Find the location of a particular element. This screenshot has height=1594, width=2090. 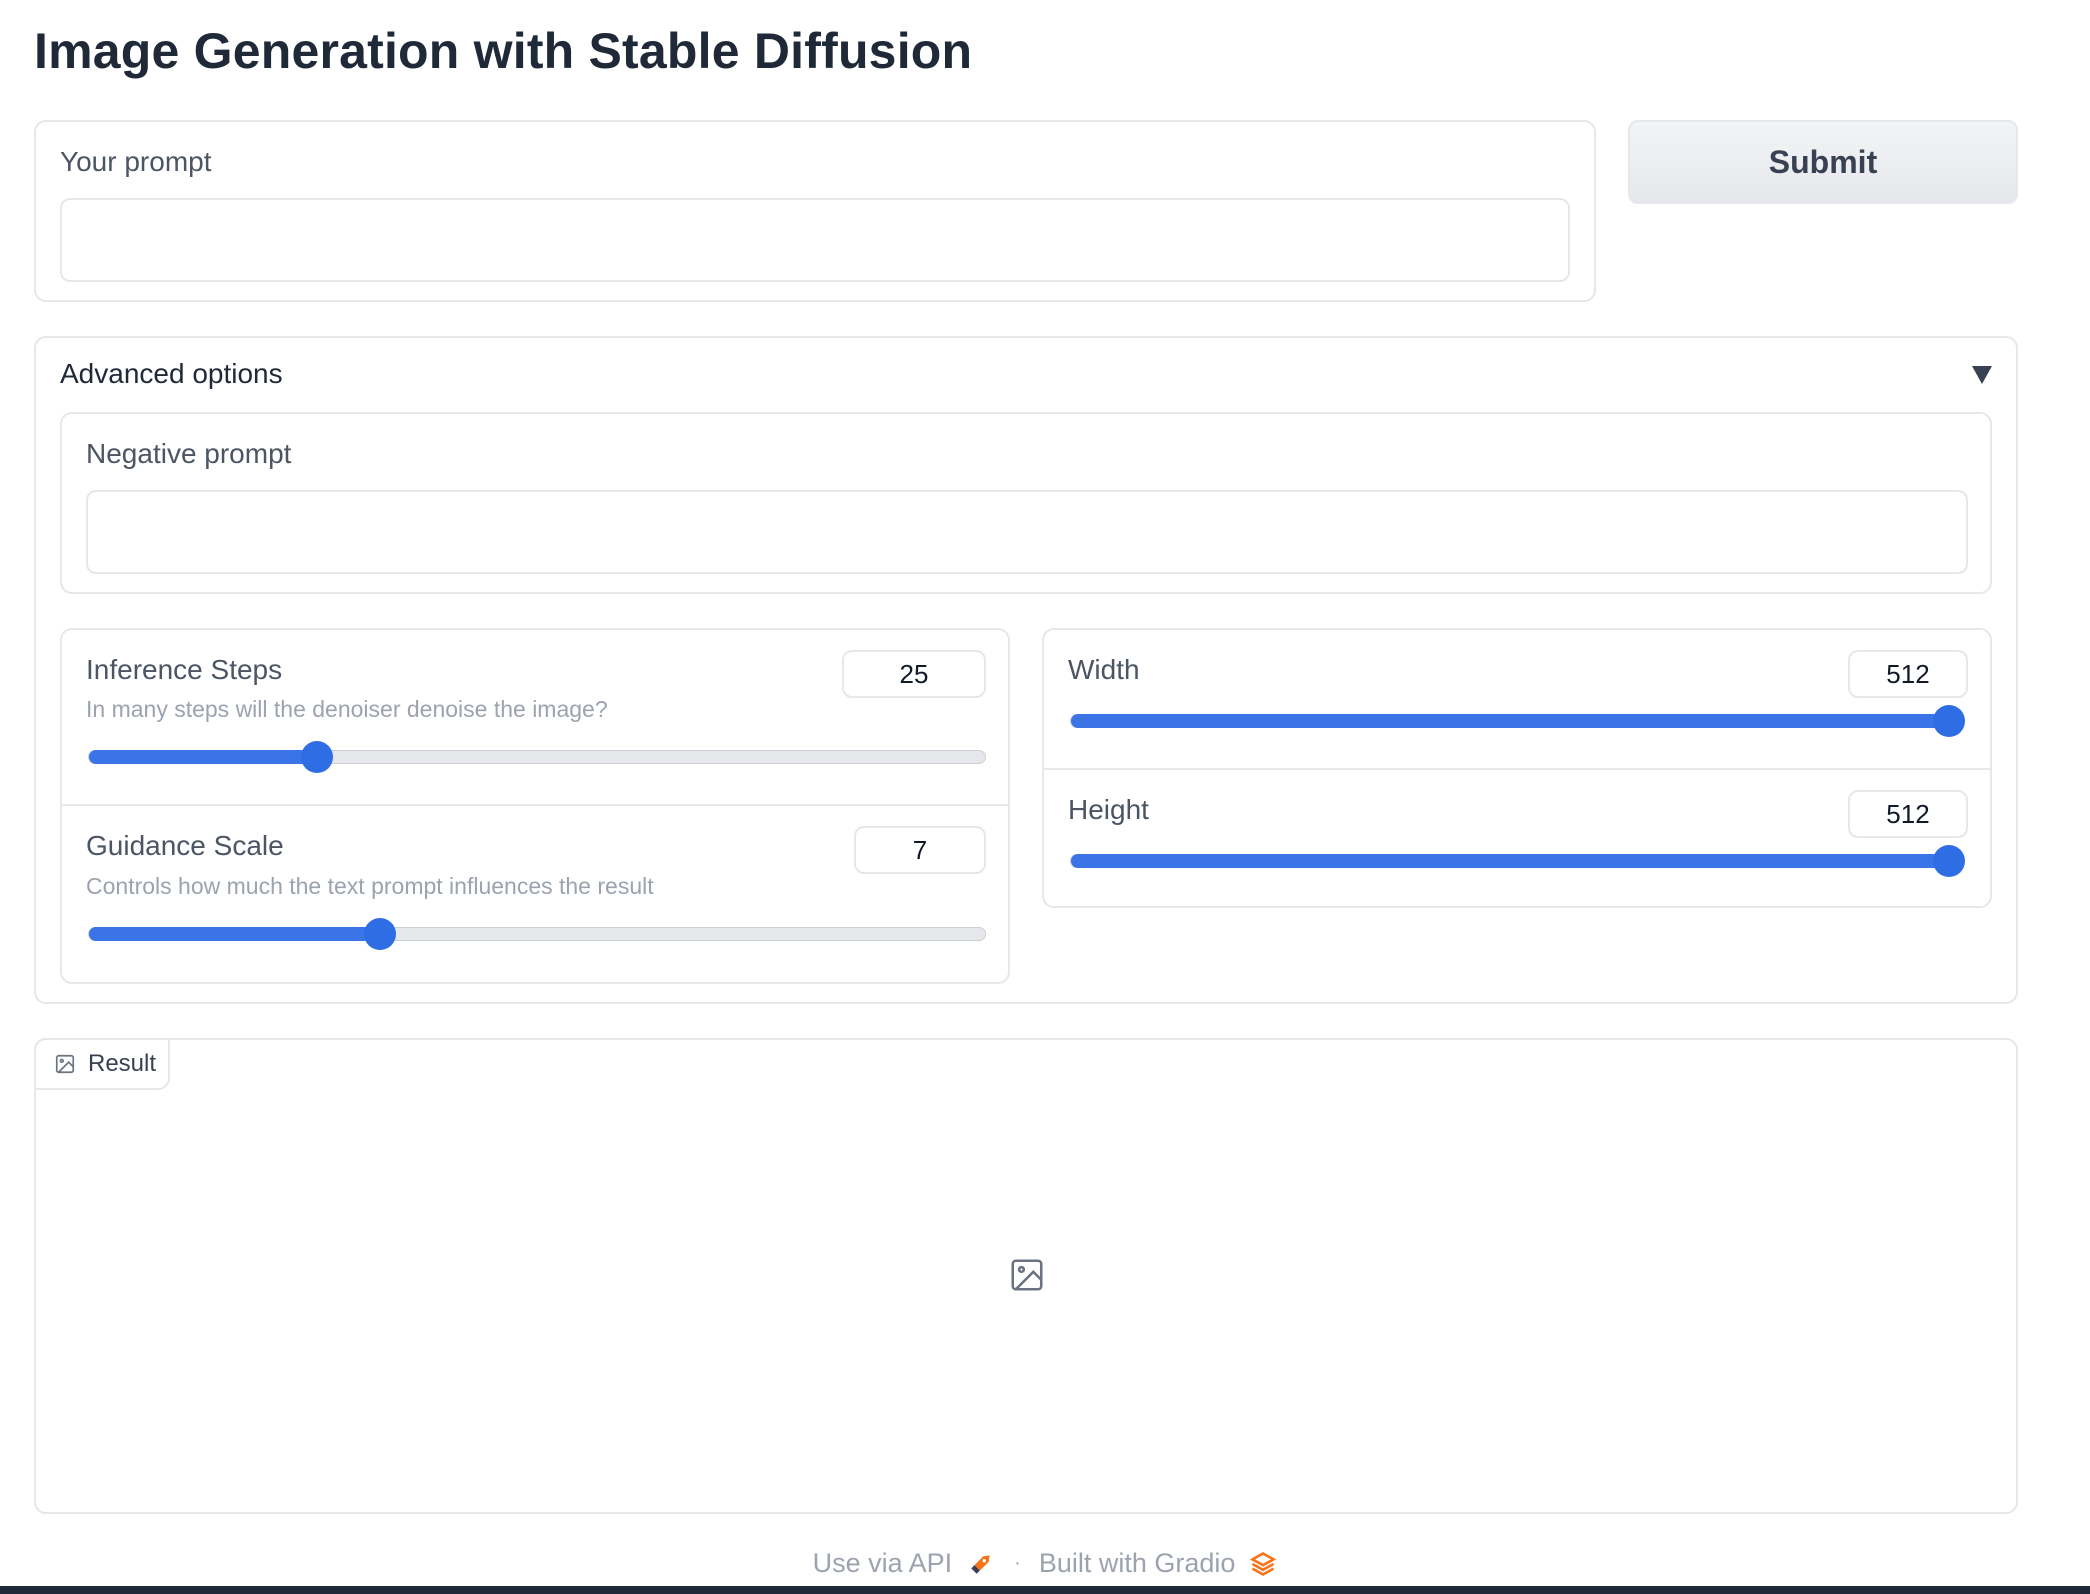

height-slider-fill is located at coordinates (1510, 861).